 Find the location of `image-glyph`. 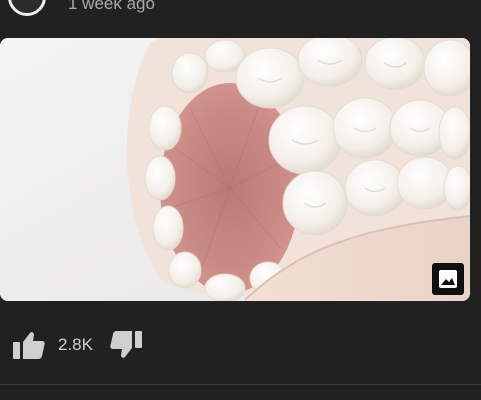

image-glyph is located at coordinates (448, 279).